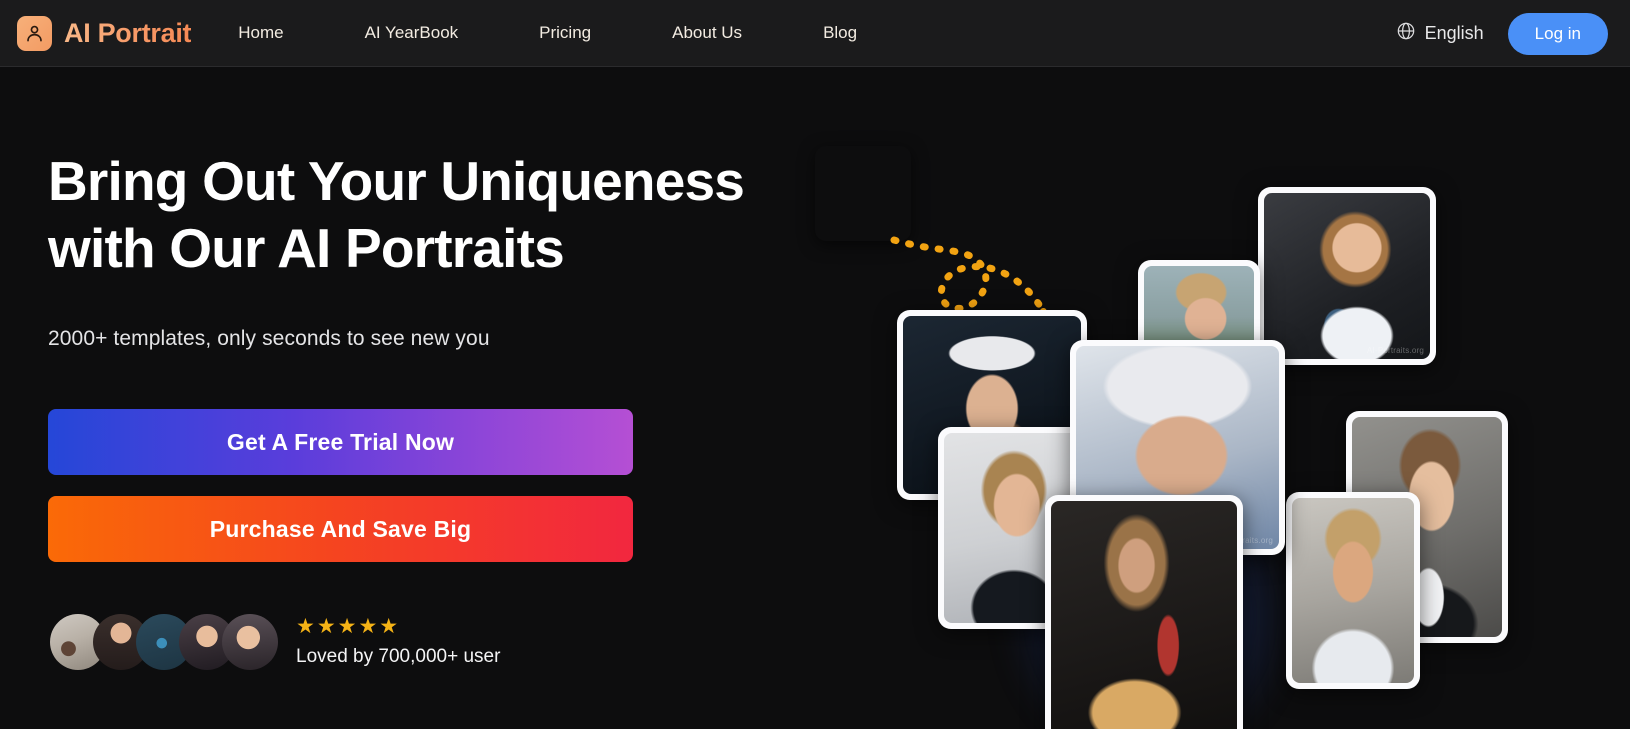  What do you see at coordinates (412, 33) in the screenshot?
I see `nav-item-ai-yearbook: AI YearBook` at bounding box center [412, 33].